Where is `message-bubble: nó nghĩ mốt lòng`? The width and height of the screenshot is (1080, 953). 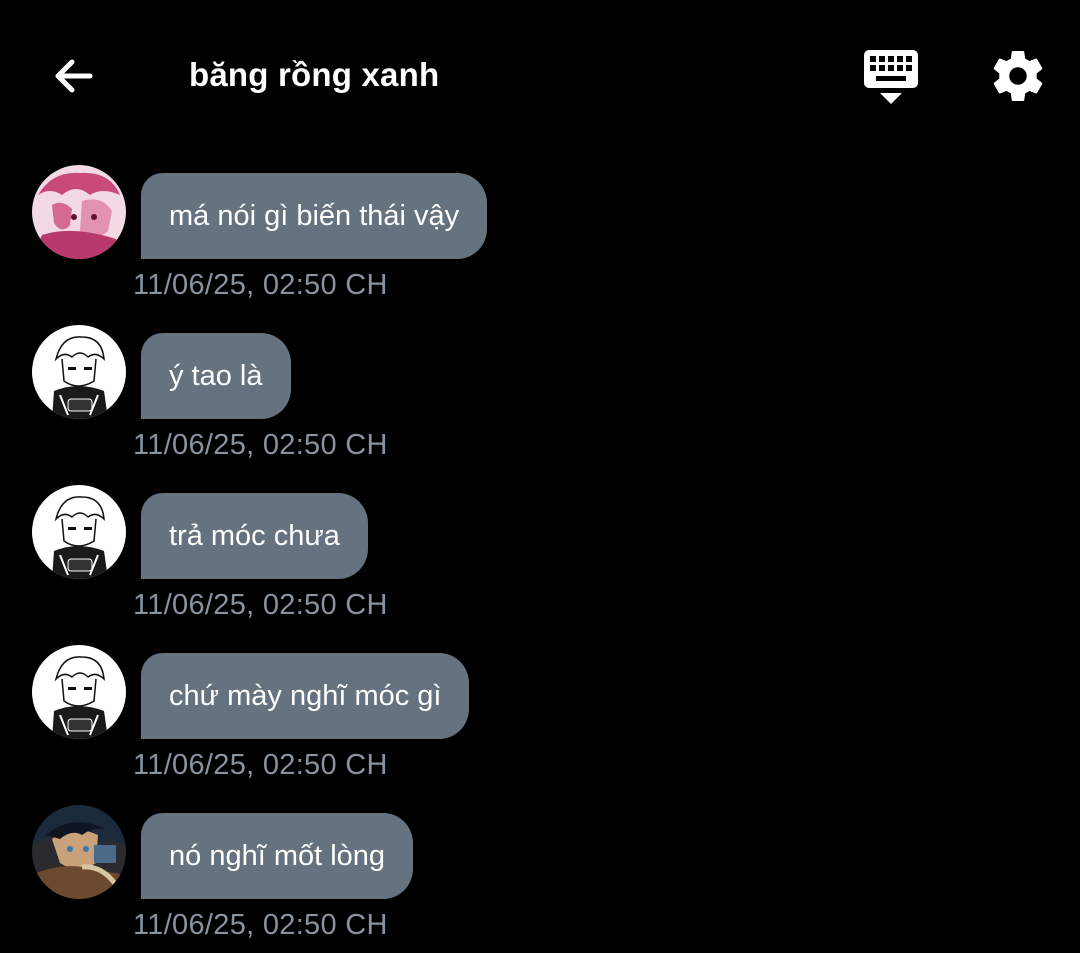 message-bubble: nó nghĩ mốt lòng is located at coordinates (277, 856).